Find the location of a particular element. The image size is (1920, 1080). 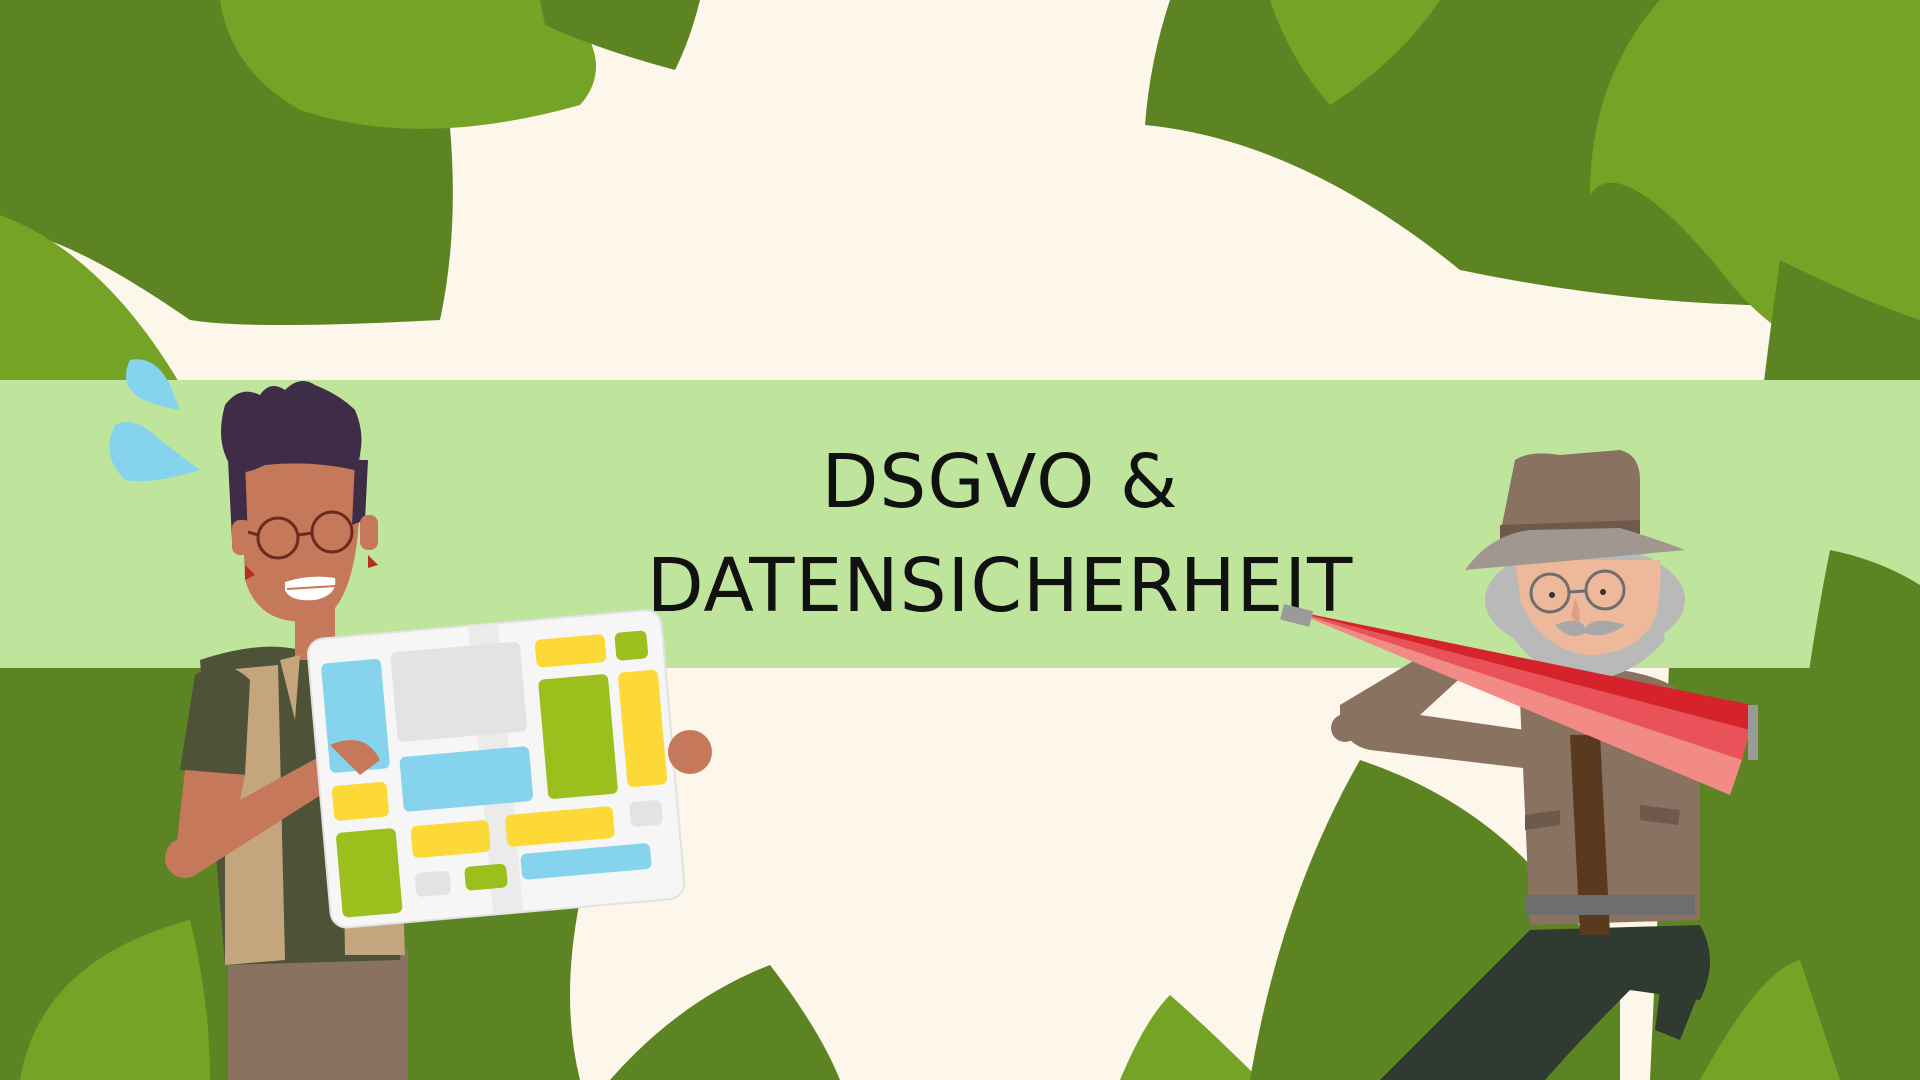

old-explorer-with-telescope-illustration is located at coordinates (1519, 765).